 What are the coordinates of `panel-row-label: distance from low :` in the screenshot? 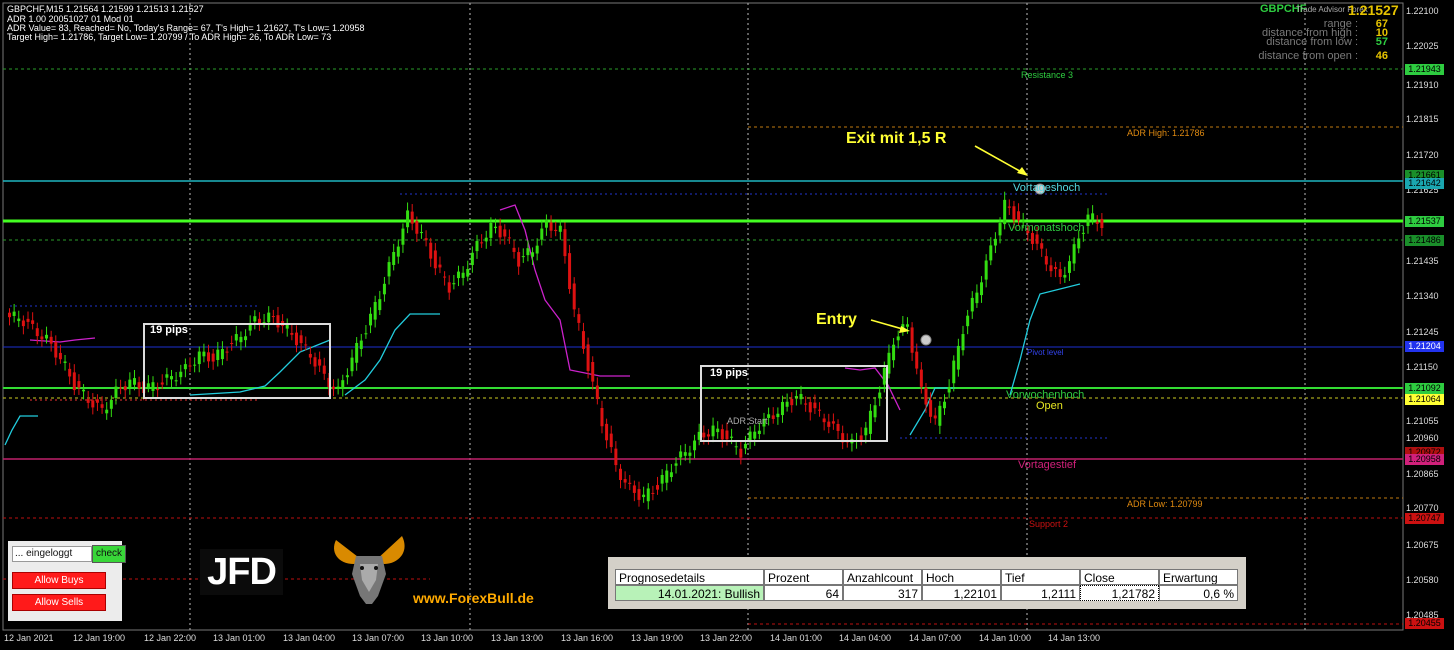 It's located at (1312, 42).